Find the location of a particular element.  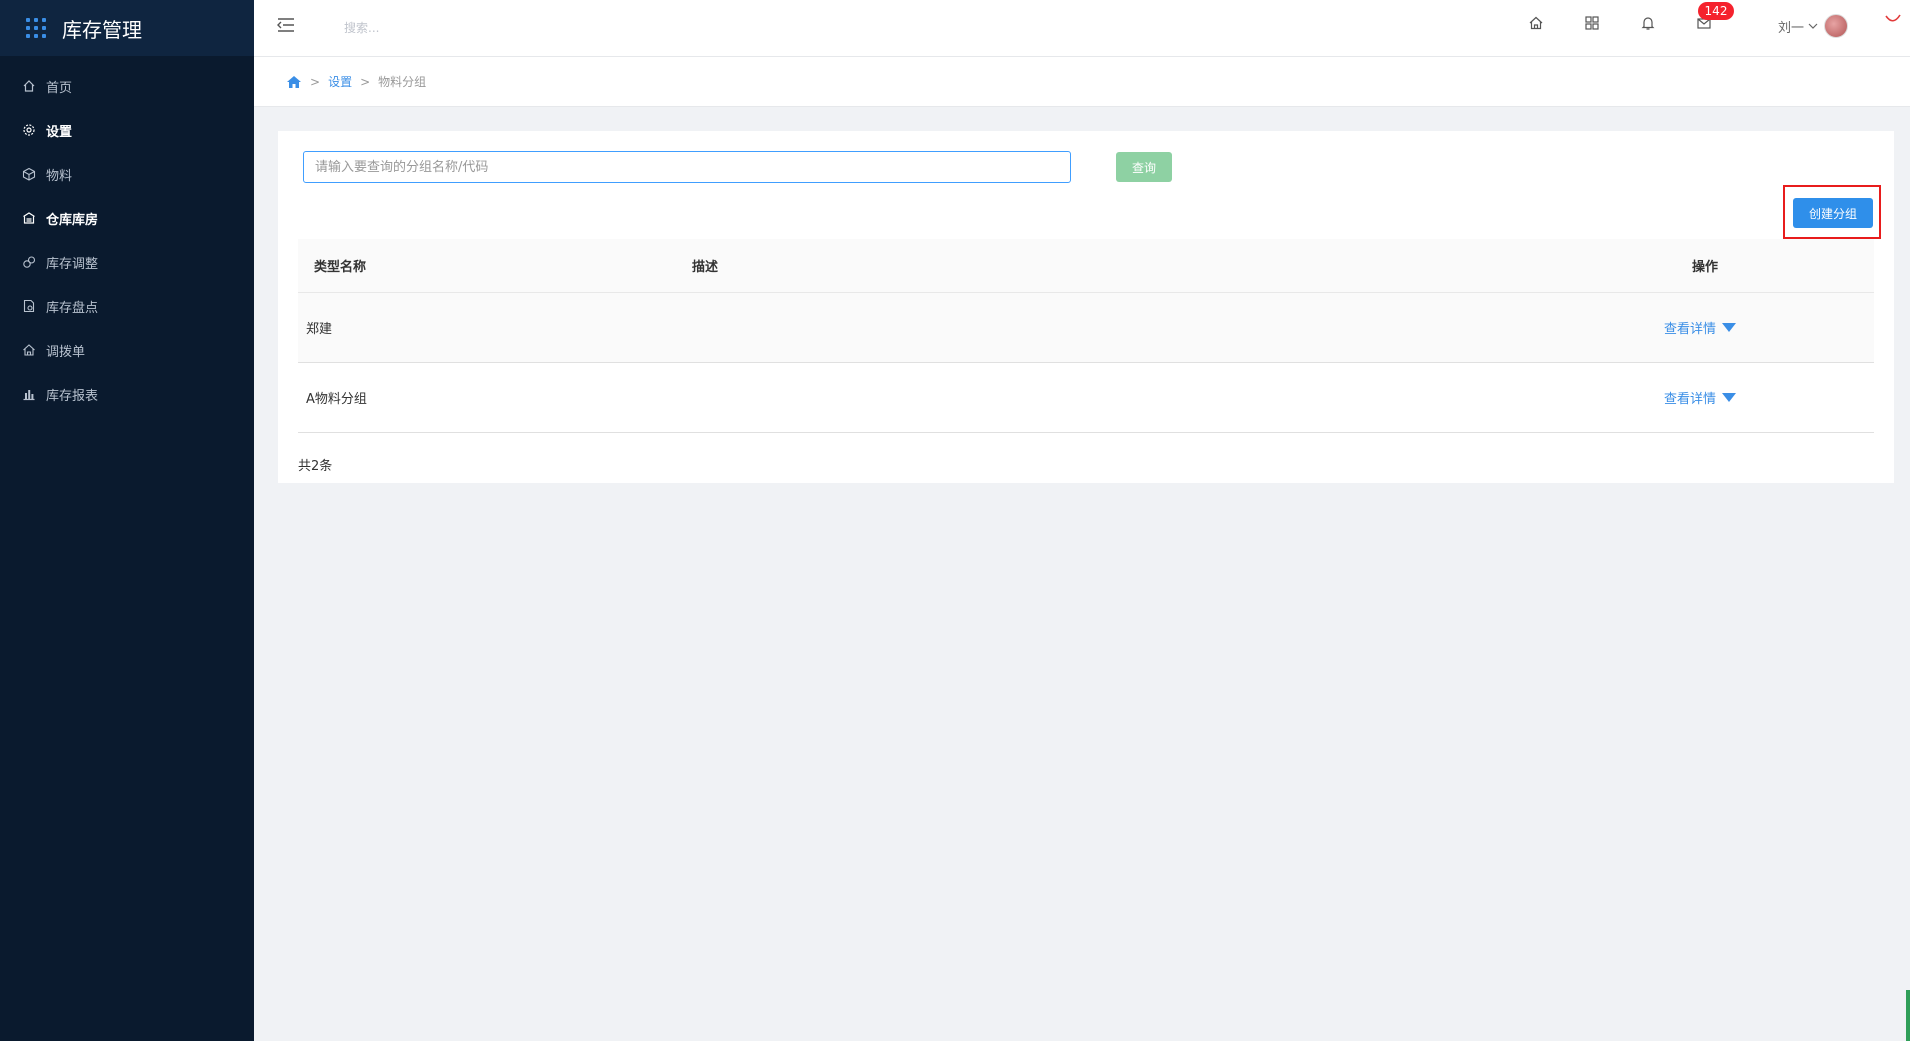

inventory-check-icon is located at coordinates (29, 306).